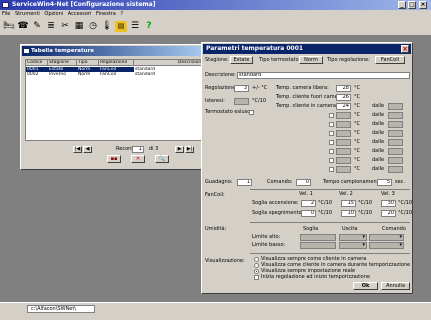 The width and height of the screenshot is (431, 320). I want to click on soglia-accensione-vel1: 2, so click(308, 203).